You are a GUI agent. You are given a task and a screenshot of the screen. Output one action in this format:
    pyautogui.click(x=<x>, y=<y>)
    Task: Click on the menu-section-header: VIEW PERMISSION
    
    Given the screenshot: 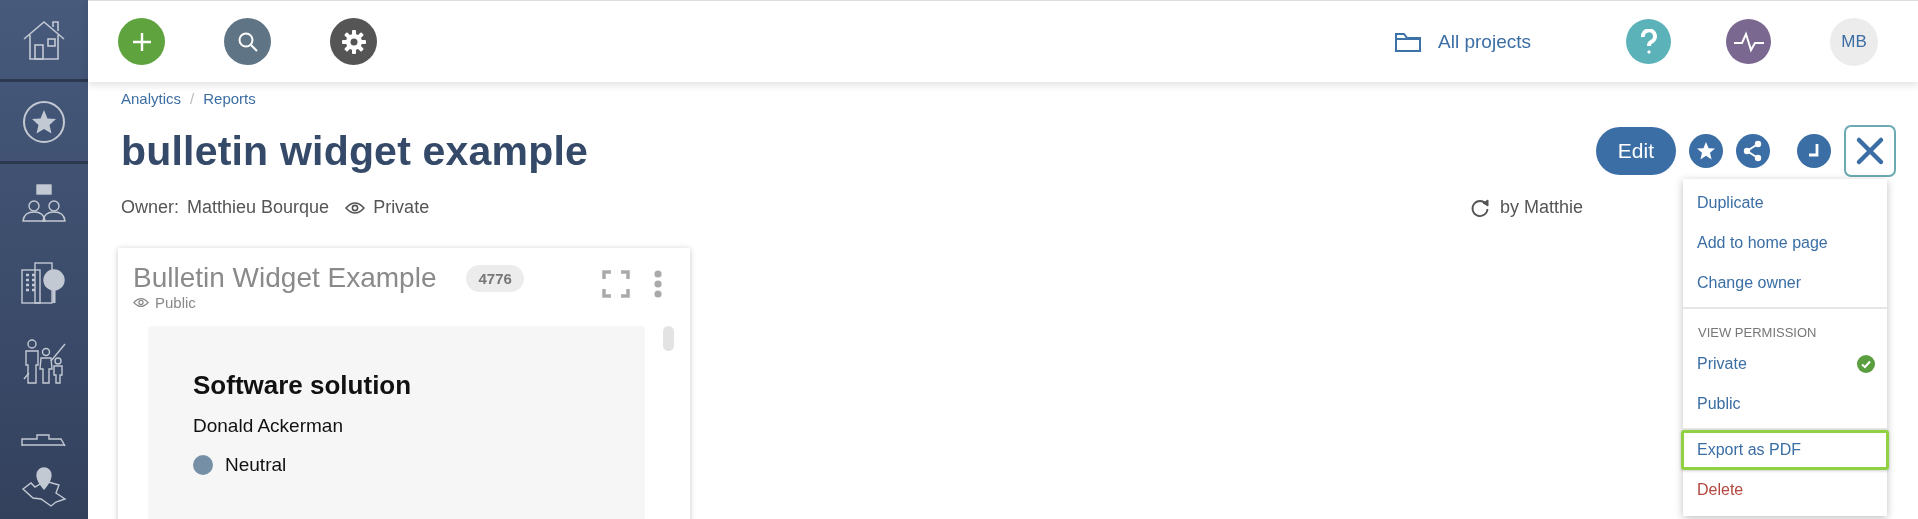 What is the action you would take?
    pyautogui.click(x=1757, y=333)
    